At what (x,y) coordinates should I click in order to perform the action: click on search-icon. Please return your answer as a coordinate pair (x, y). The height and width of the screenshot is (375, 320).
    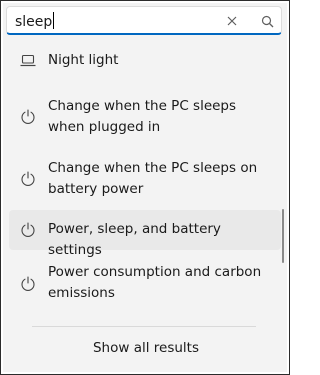
    Looking at the image, I should click on (267, 21).